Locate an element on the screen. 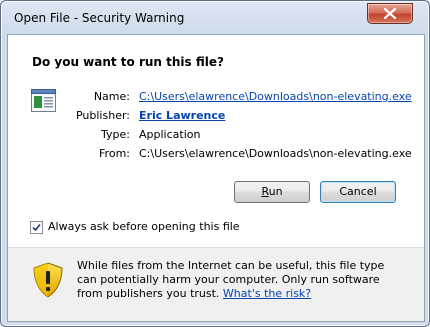 This screenshot has height=327, width=430. run-button-label: Run is located at coordinates (272, 191).